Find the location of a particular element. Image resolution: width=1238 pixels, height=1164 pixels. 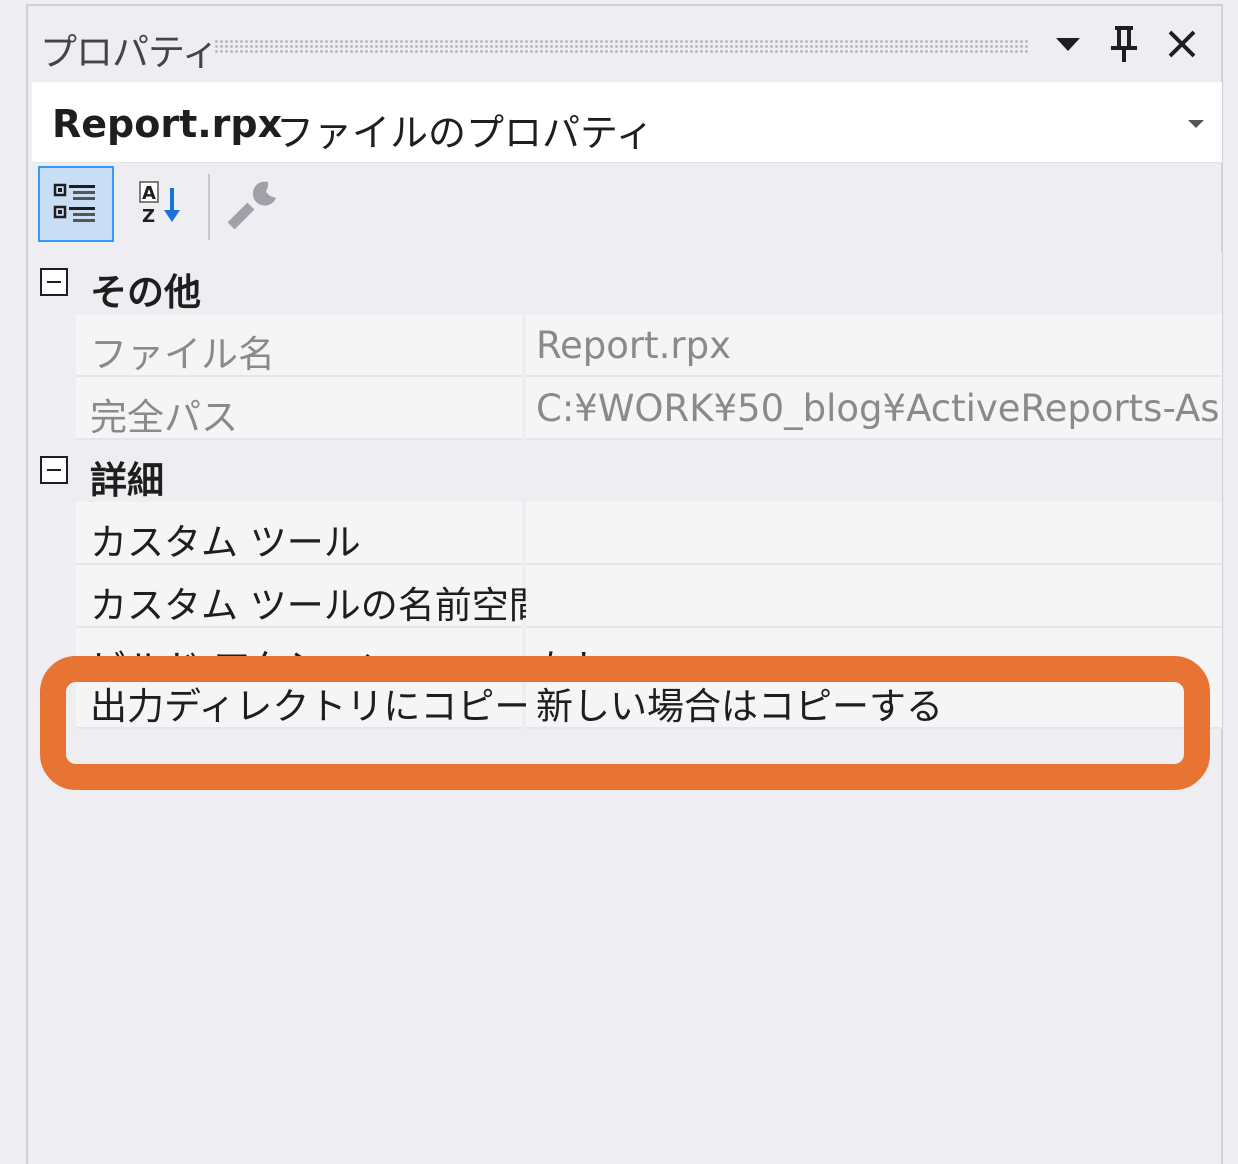

triangle-down-icon is located at coordinates (1068, 44).